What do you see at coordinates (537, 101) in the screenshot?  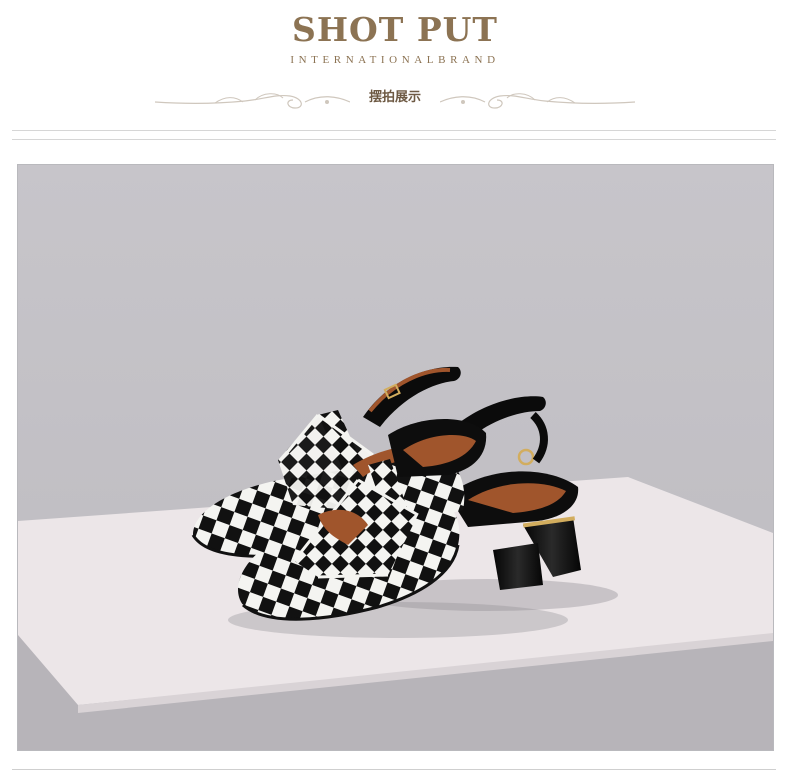 I see `right-ornament-icon` at bounding box center [537, 101].